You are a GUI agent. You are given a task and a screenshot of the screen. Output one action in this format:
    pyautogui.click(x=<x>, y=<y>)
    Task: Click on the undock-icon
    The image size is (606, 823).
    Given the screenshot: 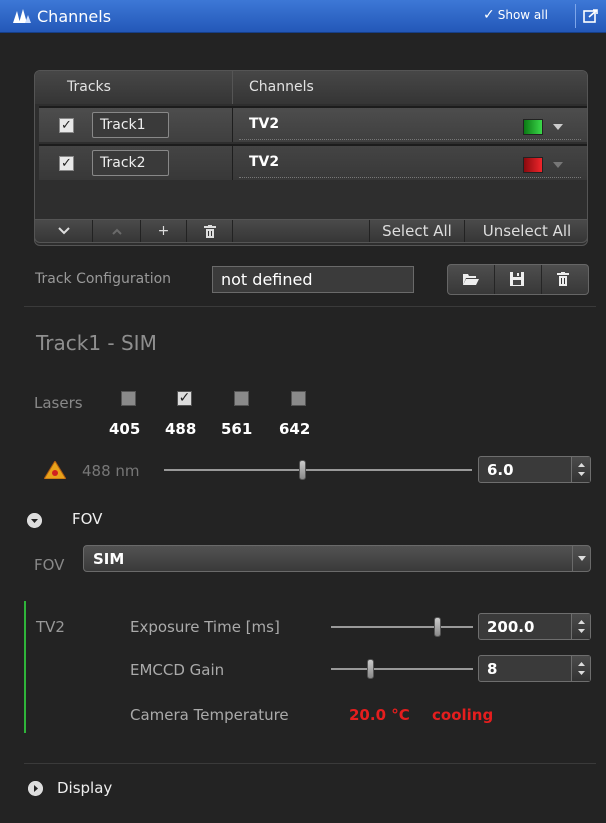 What is the action you would take?
    pyautogui.click(x=591, y=16)
    